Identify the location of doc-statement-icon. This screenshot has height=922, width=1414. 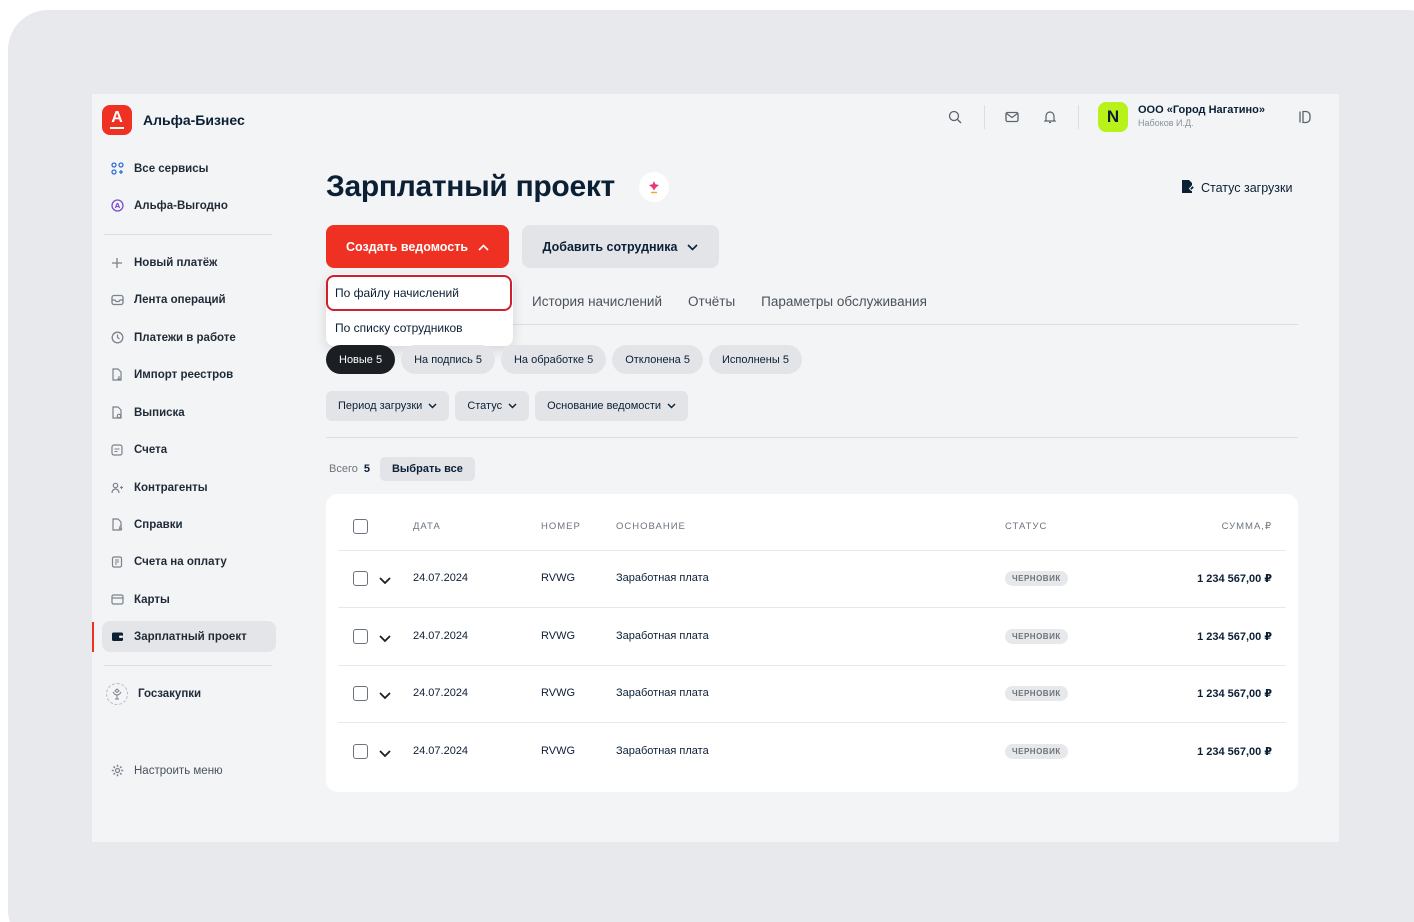
(117, 413).